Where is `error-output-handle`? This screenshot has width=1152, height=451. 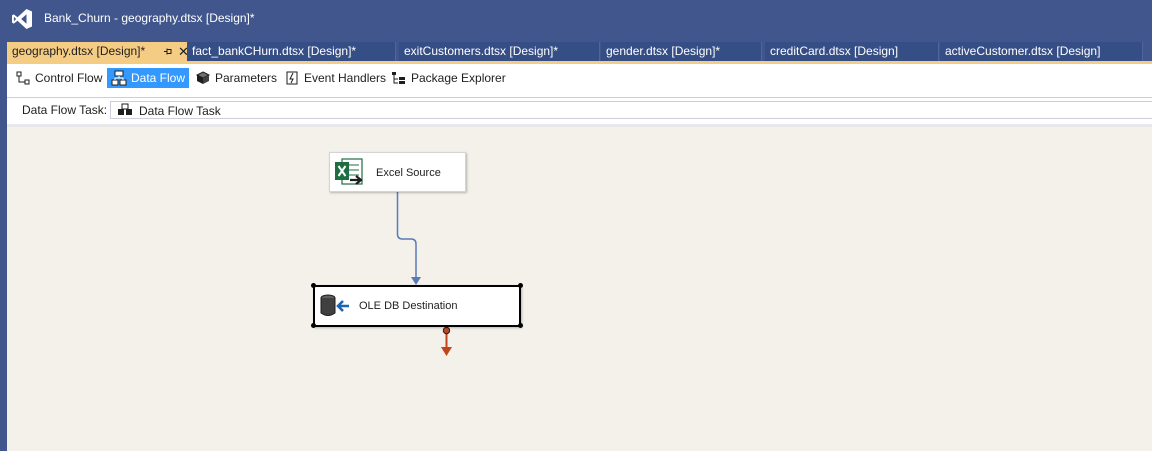
error-output-handle is located at coordinates (446, 330).